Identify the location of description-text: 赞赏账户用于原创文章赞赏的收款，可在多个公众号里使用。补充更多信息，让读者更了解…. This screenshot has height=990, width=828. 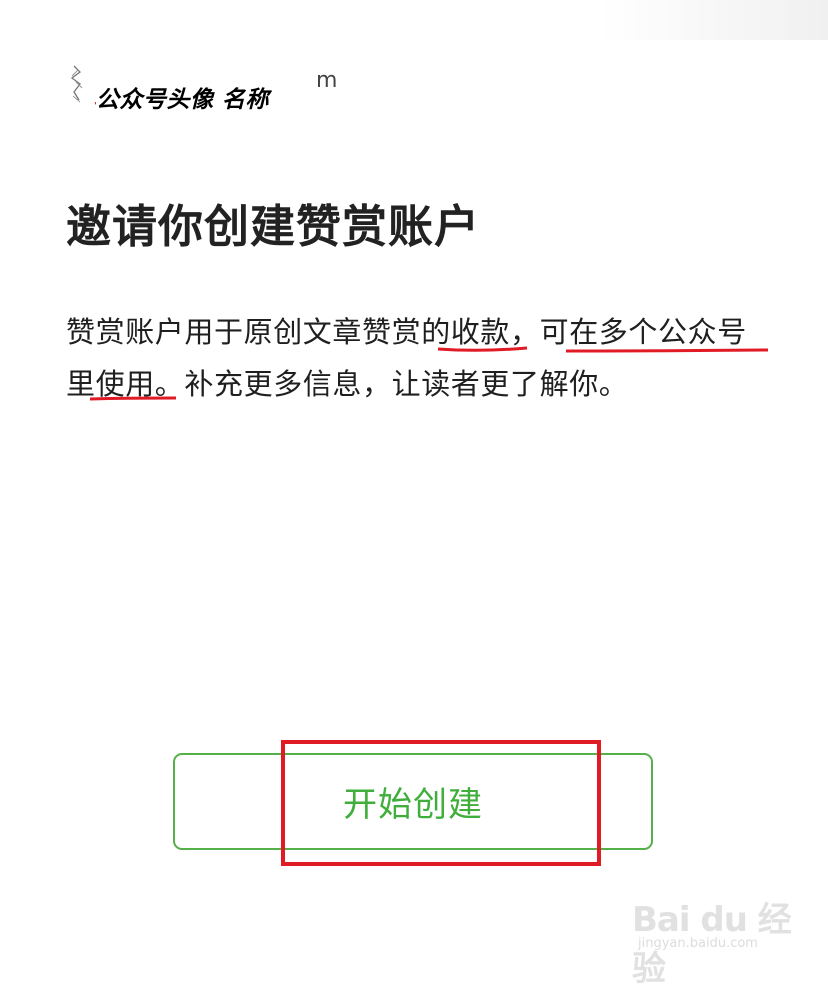
(406, 358).